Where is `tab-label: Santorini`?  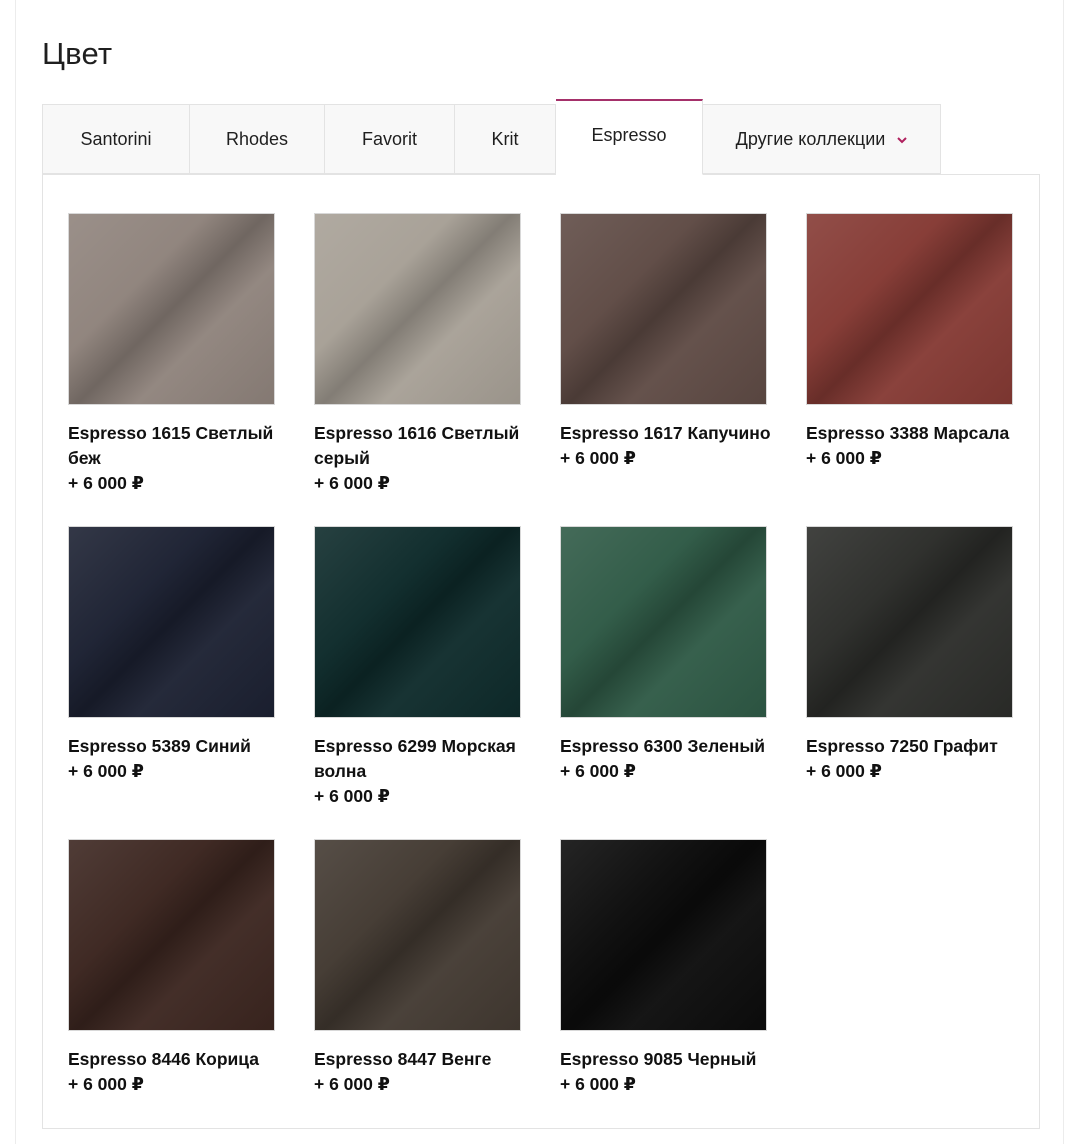 tab-label: Santorini is located at coordinates (116, 138).